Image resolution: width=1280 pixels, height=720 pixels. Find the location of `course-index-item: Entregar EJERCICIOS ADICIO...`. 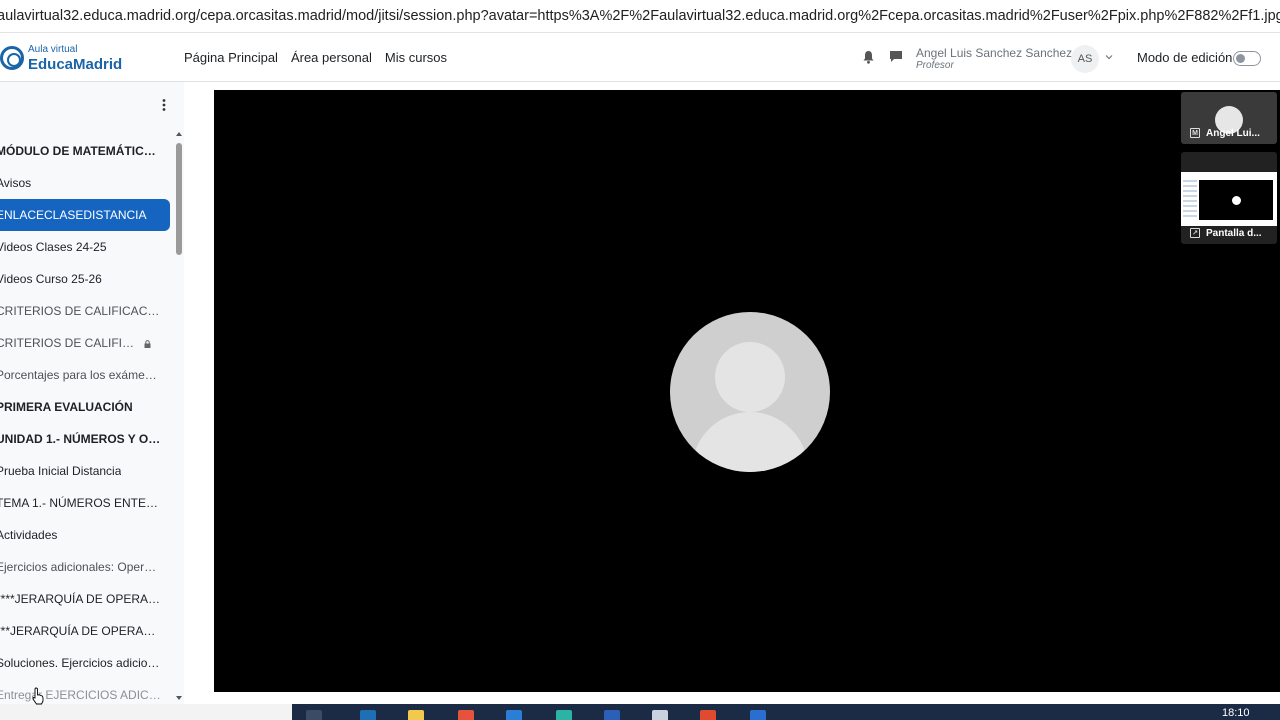

course-index-item: Entregar EJERCICIOS ADICIO... is located at coordinates (86, 691).